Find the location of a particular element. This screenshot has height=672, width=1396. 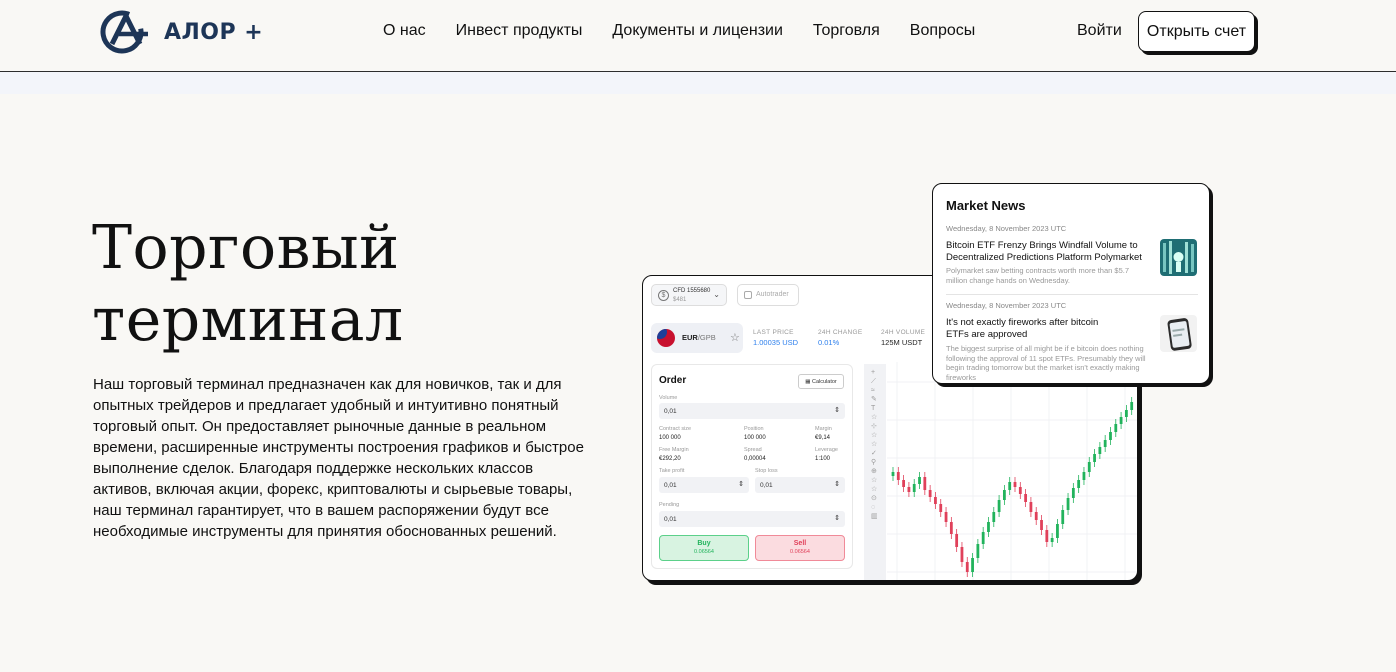

volume-input: 0,01 ⇕ is located at coordinates (752, 411).